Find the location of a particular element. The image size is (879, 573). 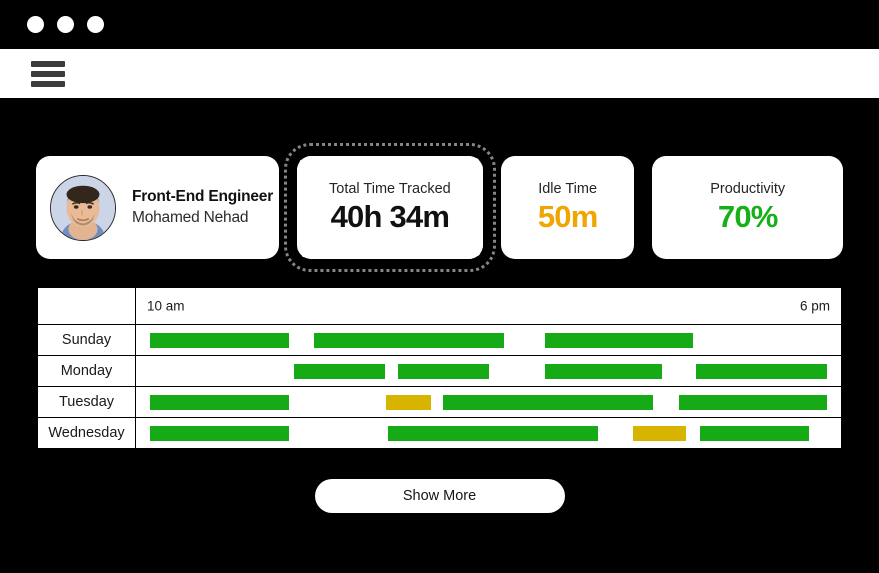

minimize-dot is located at coordinates (65, 24).